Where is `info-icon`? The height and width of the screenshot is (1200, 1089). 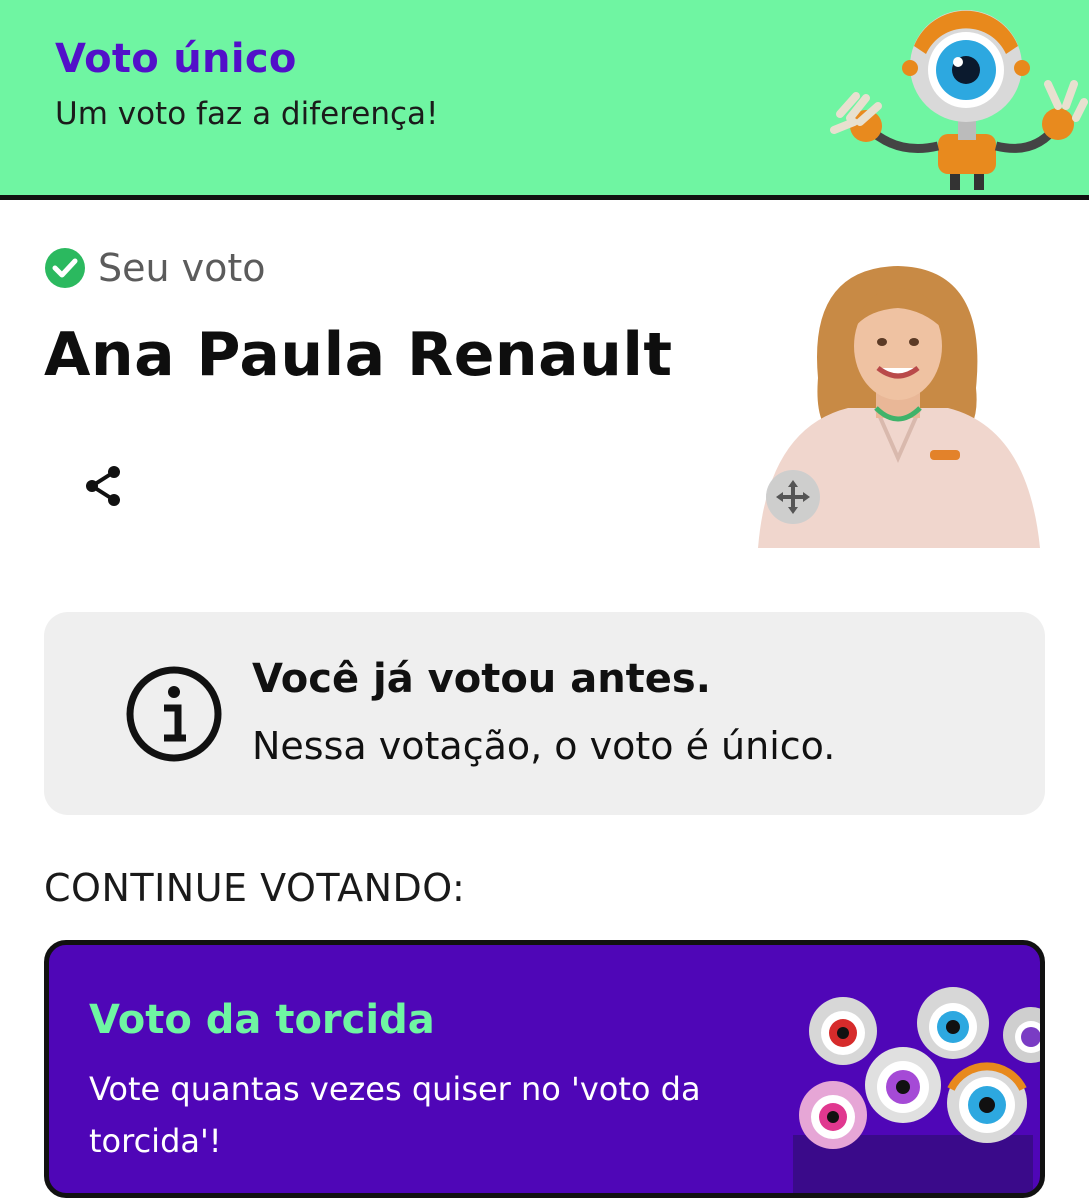
info-icon is located at coordinates (174, 714).